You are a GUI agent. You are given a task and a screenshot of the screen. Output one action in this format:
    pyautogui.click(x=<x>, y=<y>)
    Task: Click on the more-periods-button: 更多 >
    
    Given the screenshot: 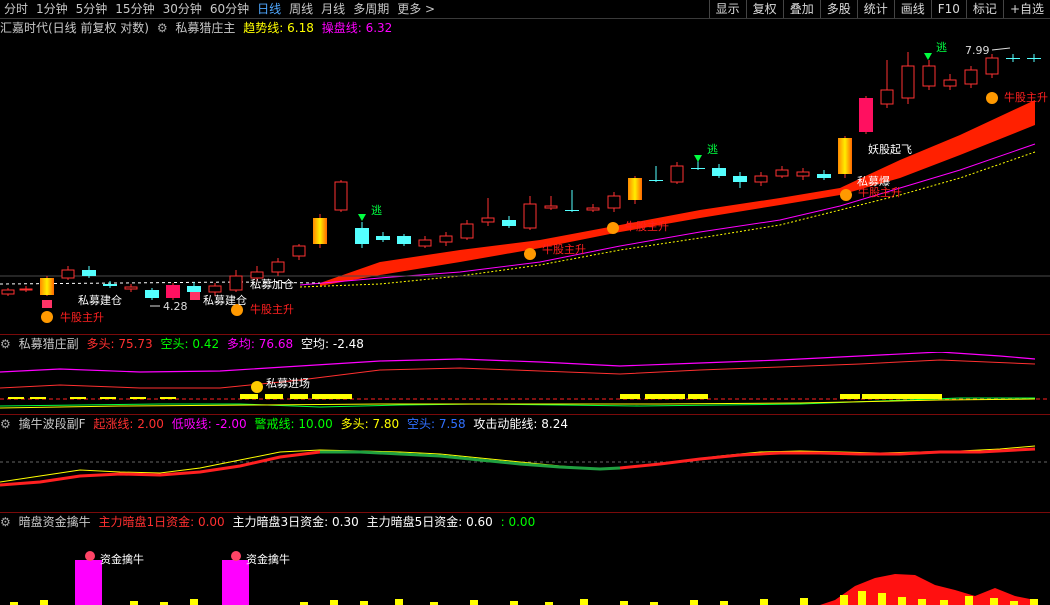 What is the action you would take?
    pyautogui.click(x=416, y=9)
    